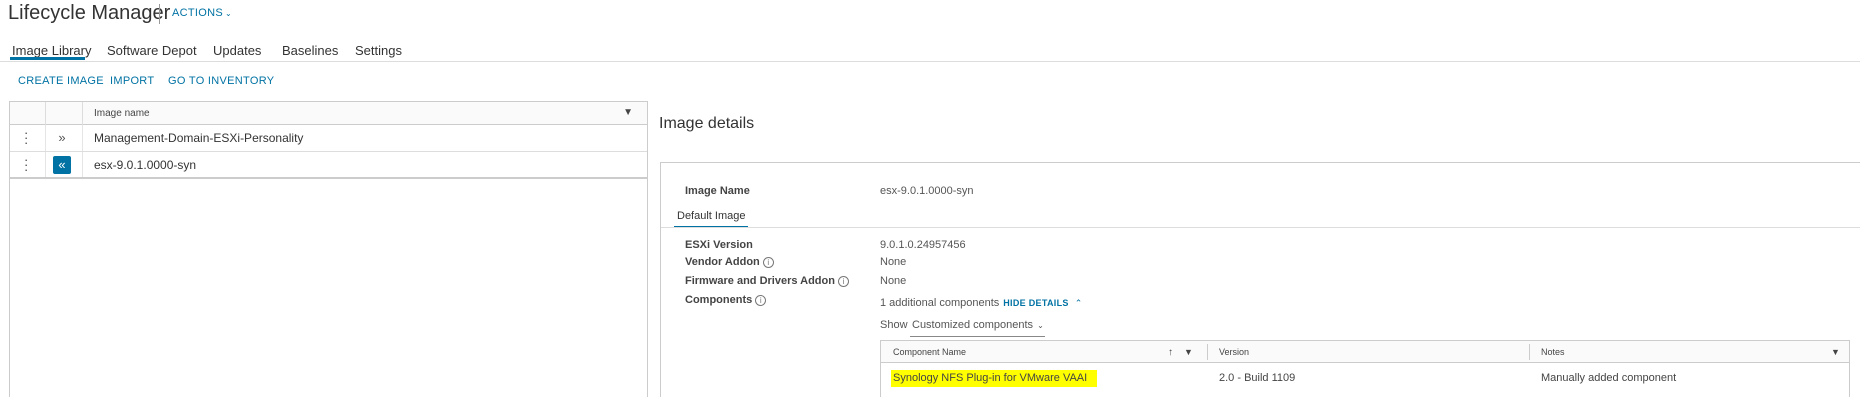 The image size is (1860, 397). What do you see at coordinates (977, 336) in the screenshot?
I see `show-select-underline` at bounding box center [977, 336].